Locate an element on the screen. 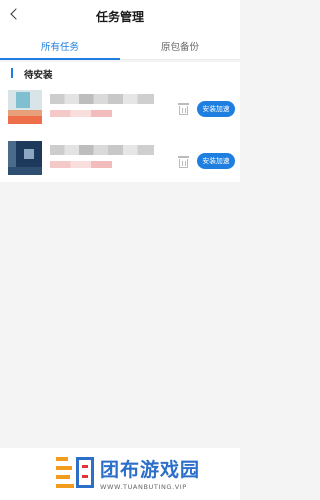 The image size is (320, 500). watermark-banner: 团布游戏园 WWW.TUANBUTING.VIP is located at coordinates (120, 474).